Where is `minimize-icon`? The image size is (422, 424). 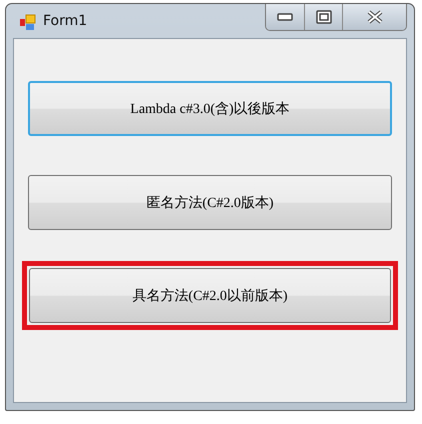
minimize-icon is located at coordinates (285, 17).